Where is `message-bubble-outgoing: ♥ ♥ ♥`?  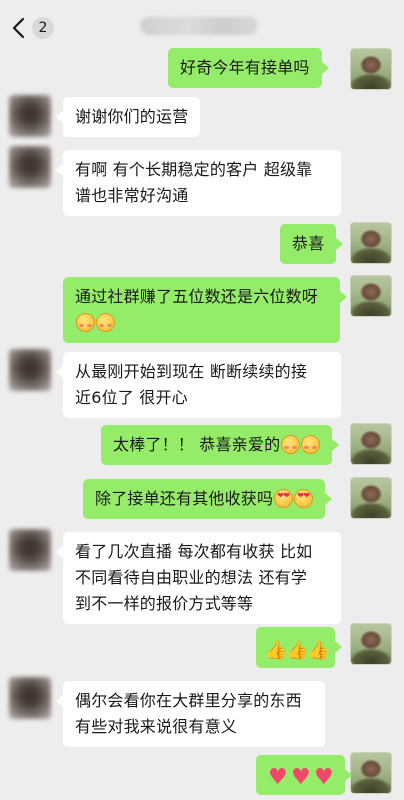 message-bubble-outgoing: ♥ ♥ ♥ is located at coordinates (304, 775).